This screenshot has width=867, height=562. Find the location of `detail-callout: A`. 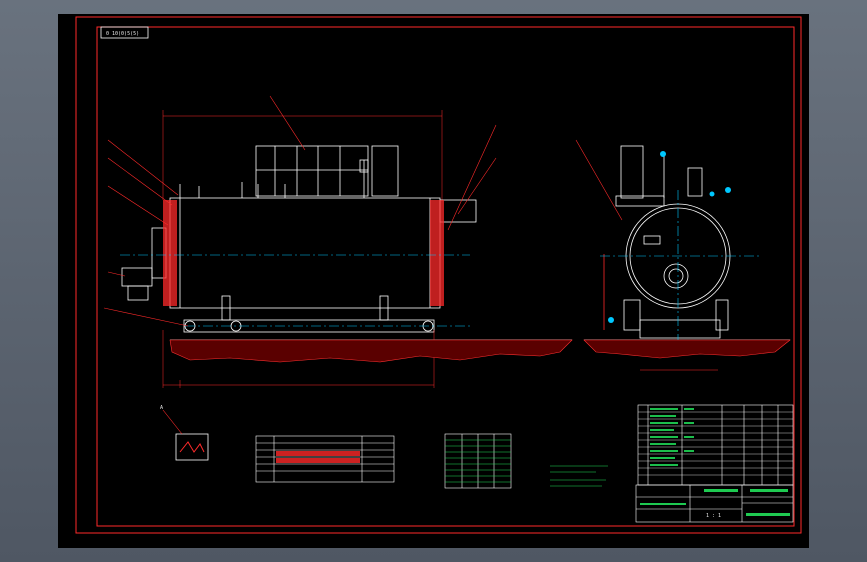

detail-callout: A is located at coordinates (161, 408).